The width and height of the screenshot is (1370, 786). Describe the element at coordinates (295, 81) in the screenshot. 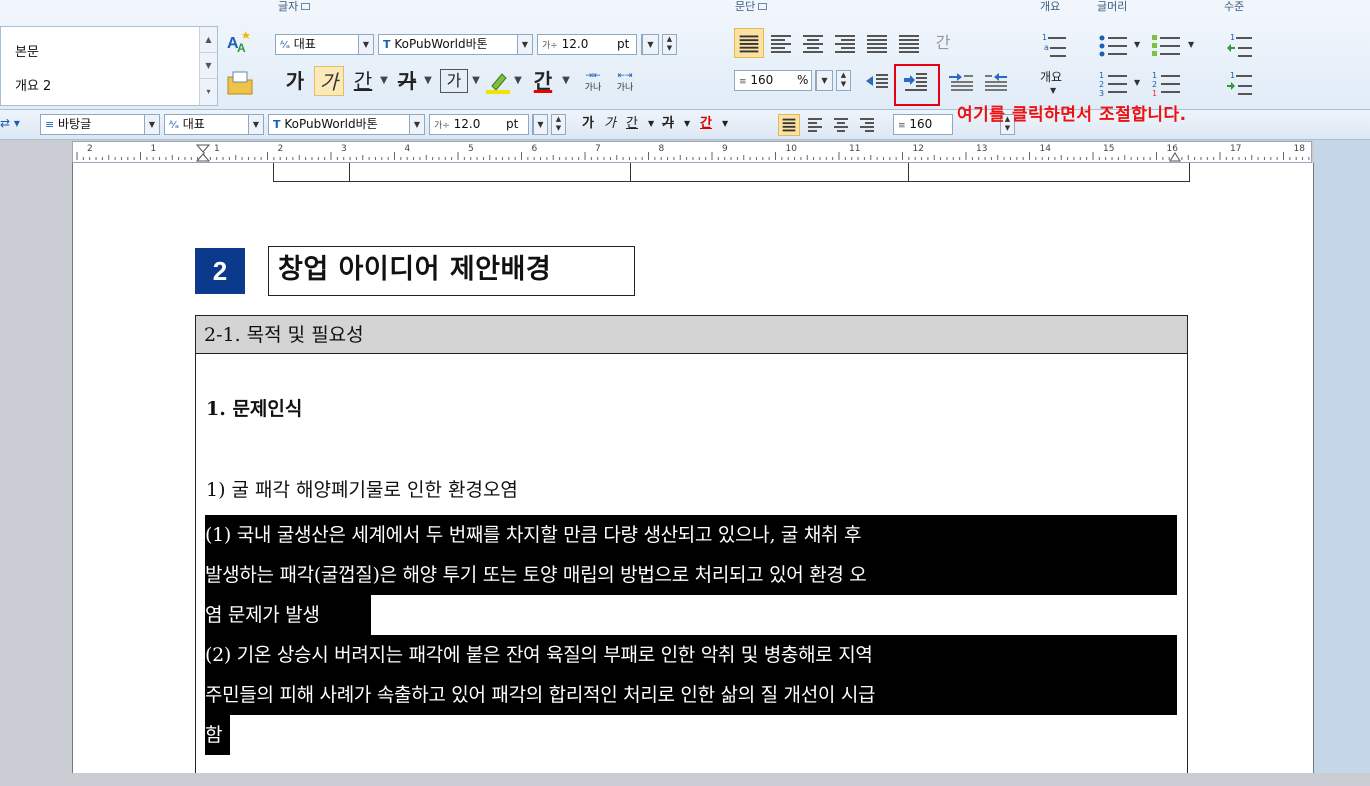

I see `bold-button: 가` at that location.